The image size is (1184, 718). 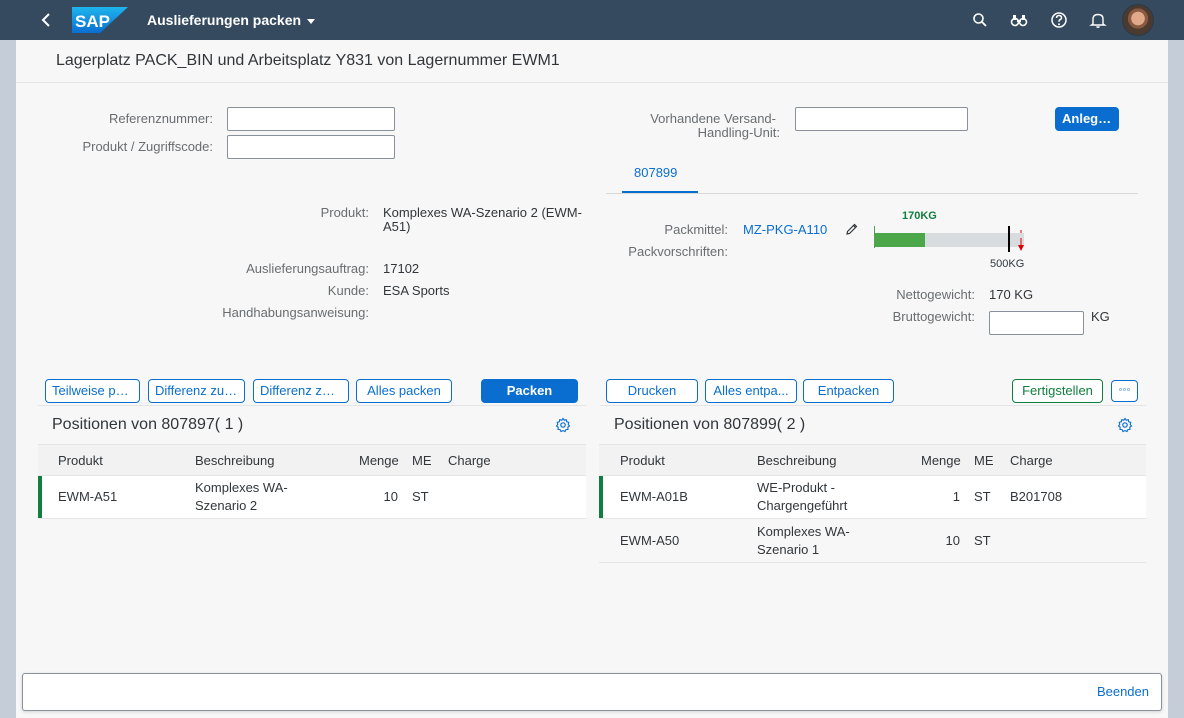 I want to click on arrow-down-icon, so click(x=1021, y=240).